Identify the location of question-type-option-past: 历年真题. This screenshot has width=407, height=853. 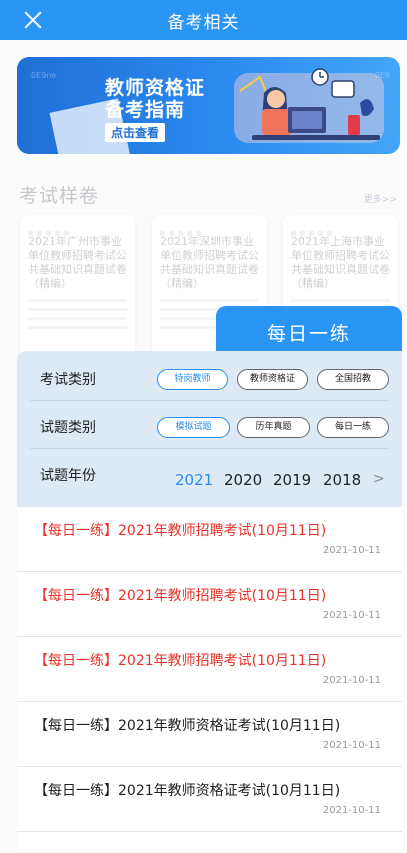
(273, 427).